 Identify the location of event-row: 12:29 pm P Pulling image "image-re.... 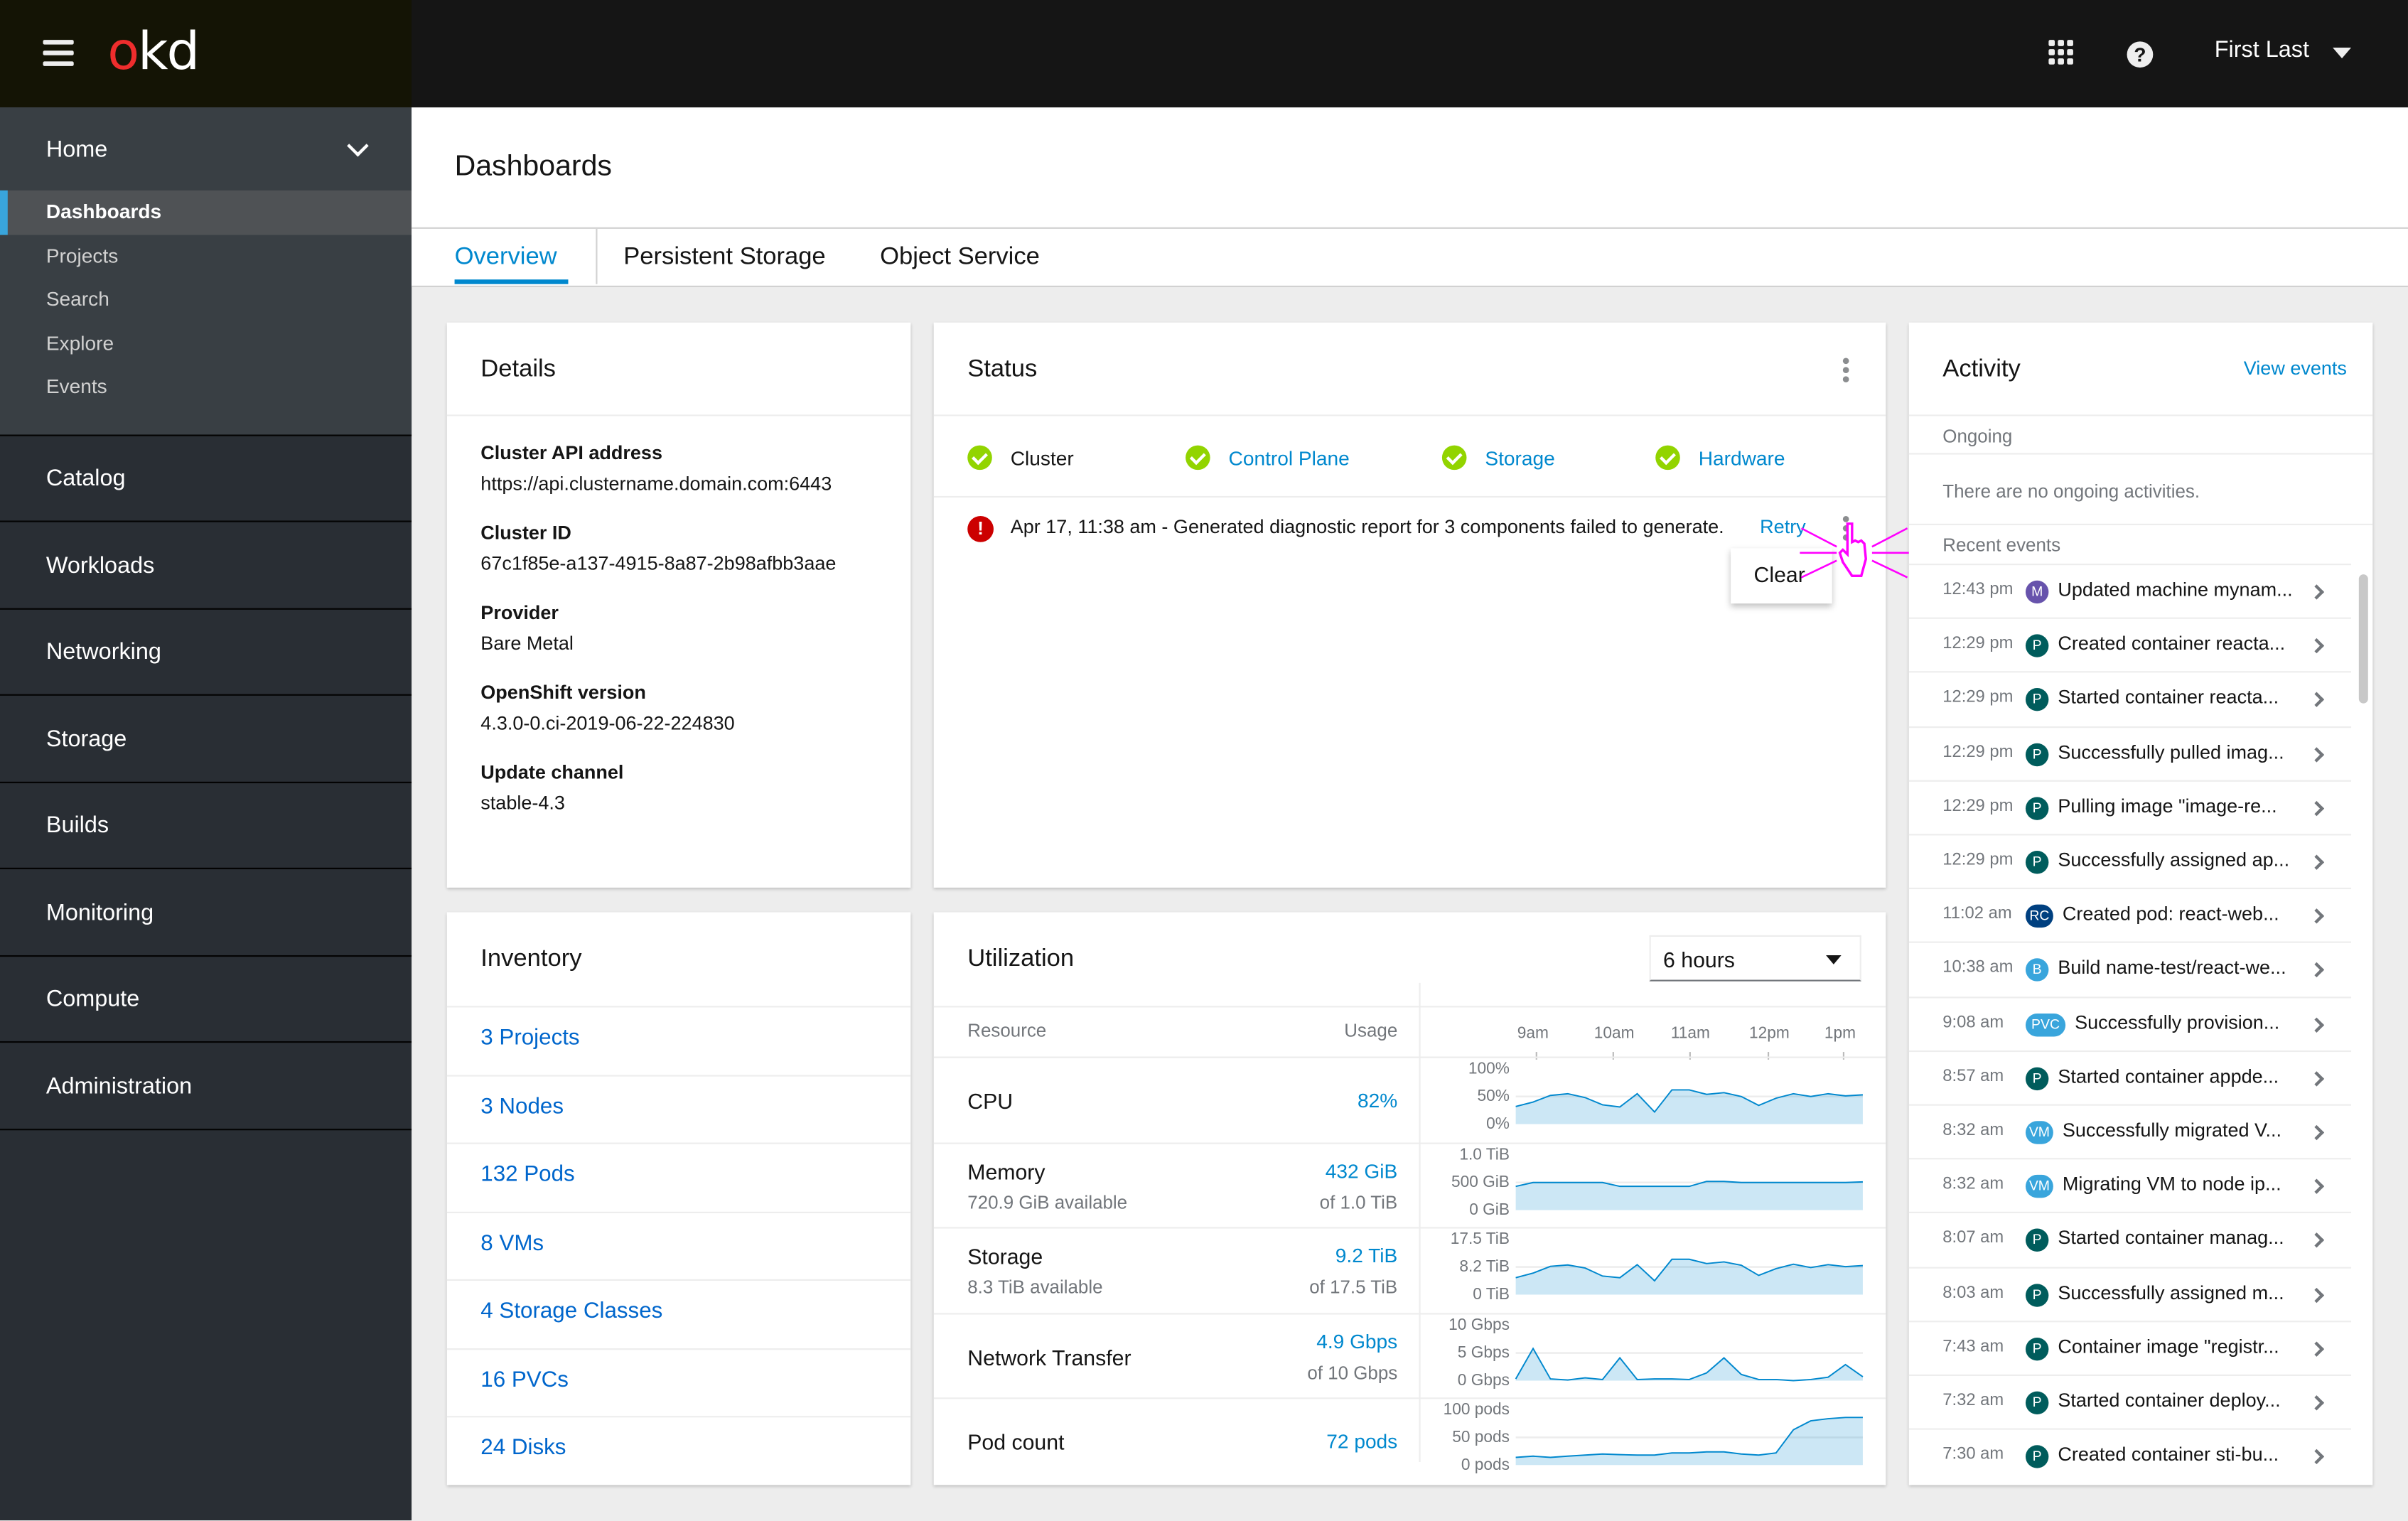
(2130, 807).